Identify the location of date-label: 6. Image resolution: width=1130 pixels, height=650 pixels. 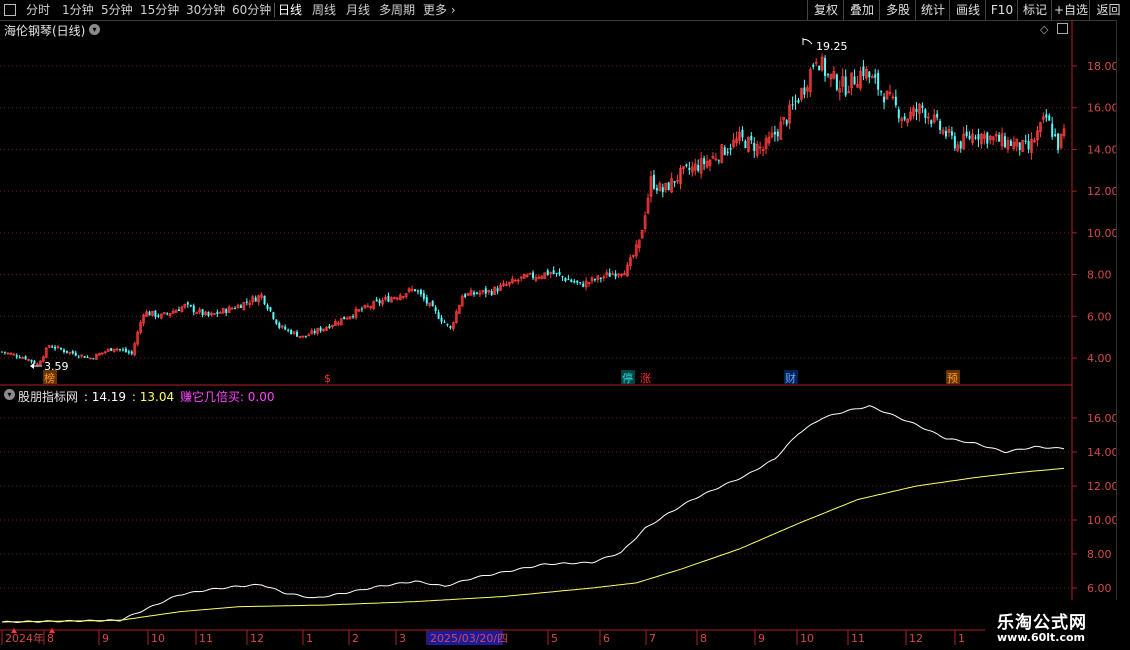
(606, 638).